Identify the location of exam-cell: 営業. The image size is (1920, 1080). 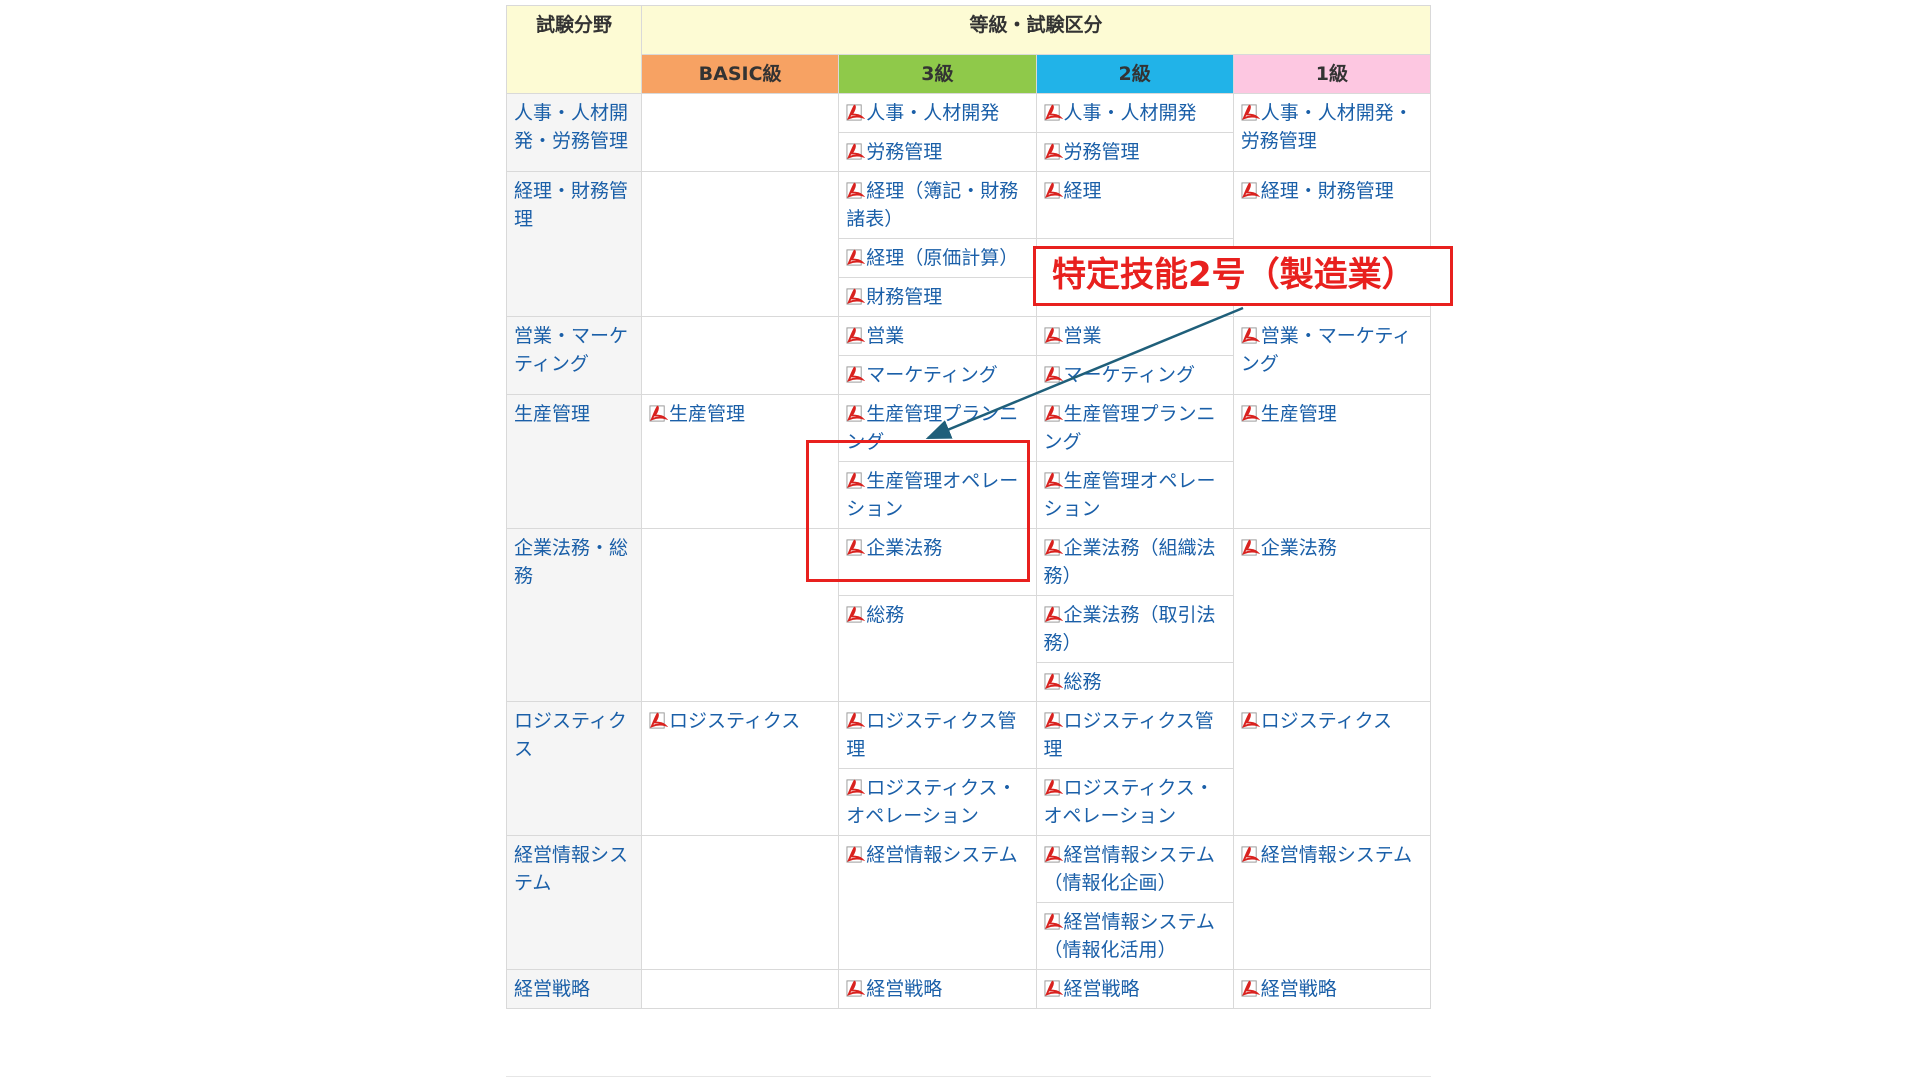
(937, 336).